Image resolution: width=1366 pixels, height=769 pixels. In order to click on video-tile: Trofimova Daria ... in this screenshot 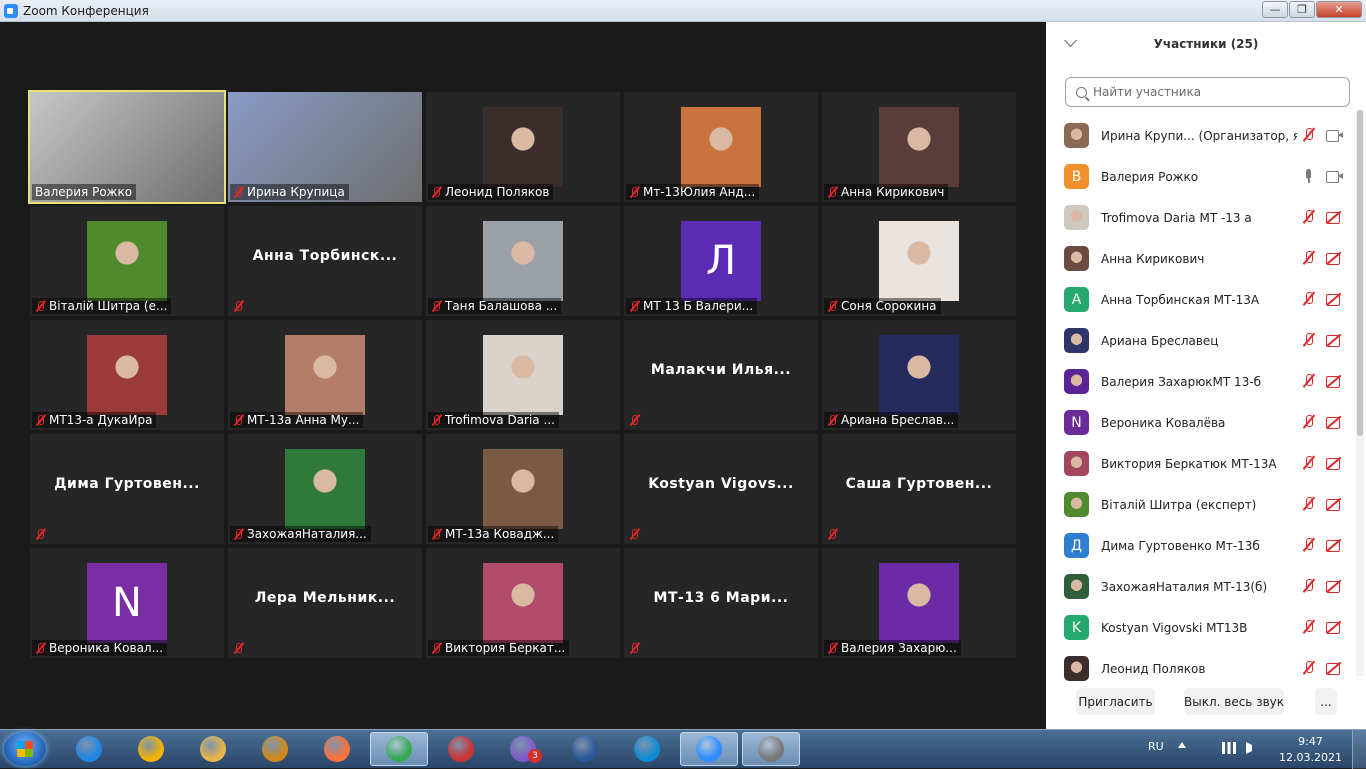, I will do `click(523, 375)`.